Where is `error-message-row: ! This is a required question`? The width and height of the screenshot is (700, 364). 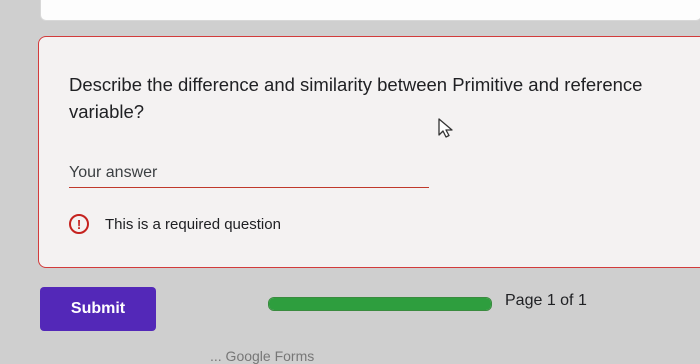
error-message-row: ! This is a required question is located at coordinates (175, 224).